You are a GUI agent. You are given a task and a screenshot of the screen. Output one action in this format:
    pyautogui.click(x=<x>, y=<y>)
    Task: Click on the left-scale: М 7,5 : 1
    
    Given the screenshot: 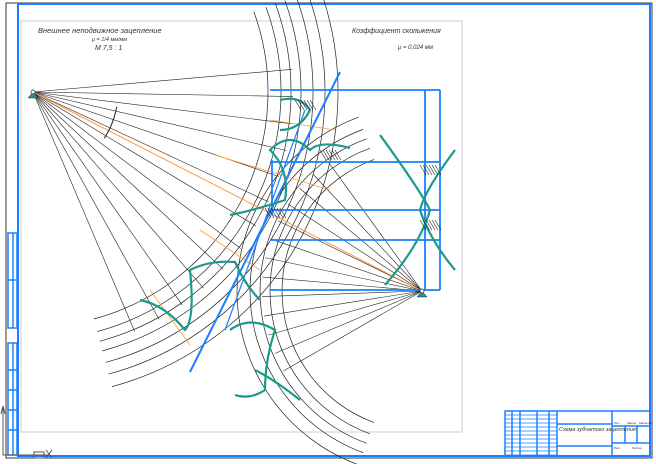 What is the action you would take?
    pyautogui.click(x=108, y=48)
    